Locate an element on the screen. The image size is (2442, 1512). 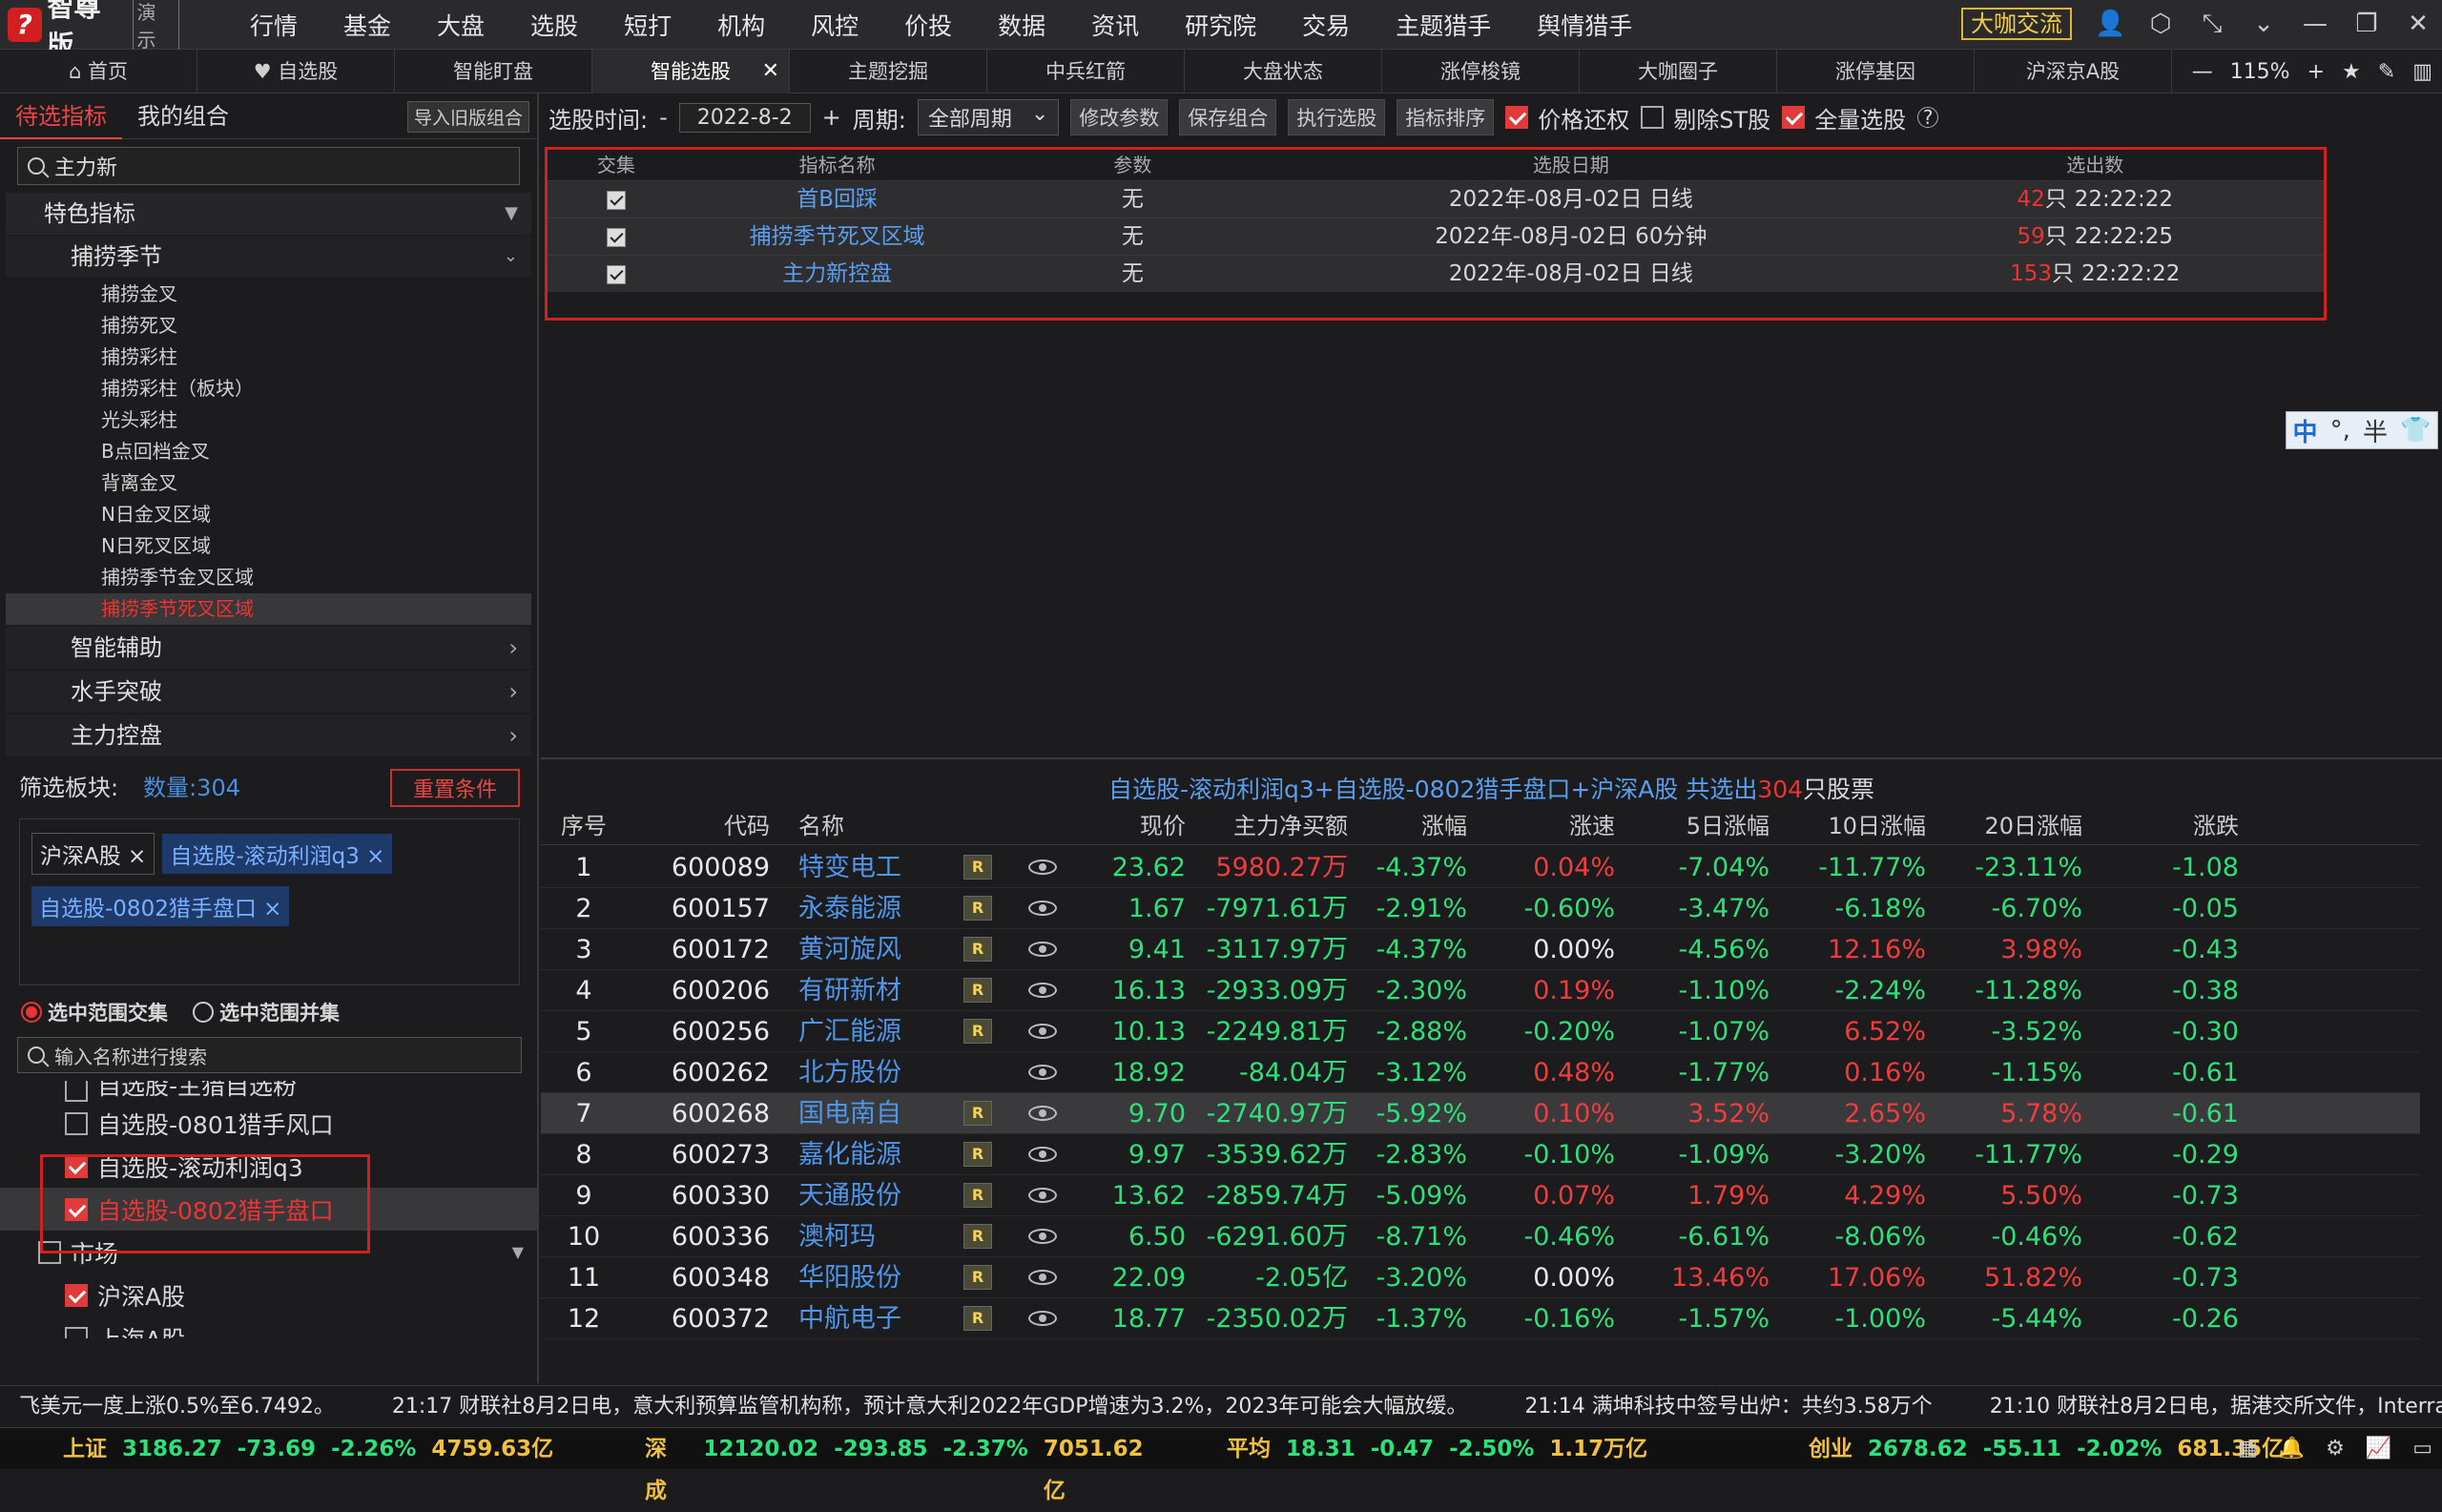
section-special: 特色指标 ▼ is located at coordinates (268, 214).